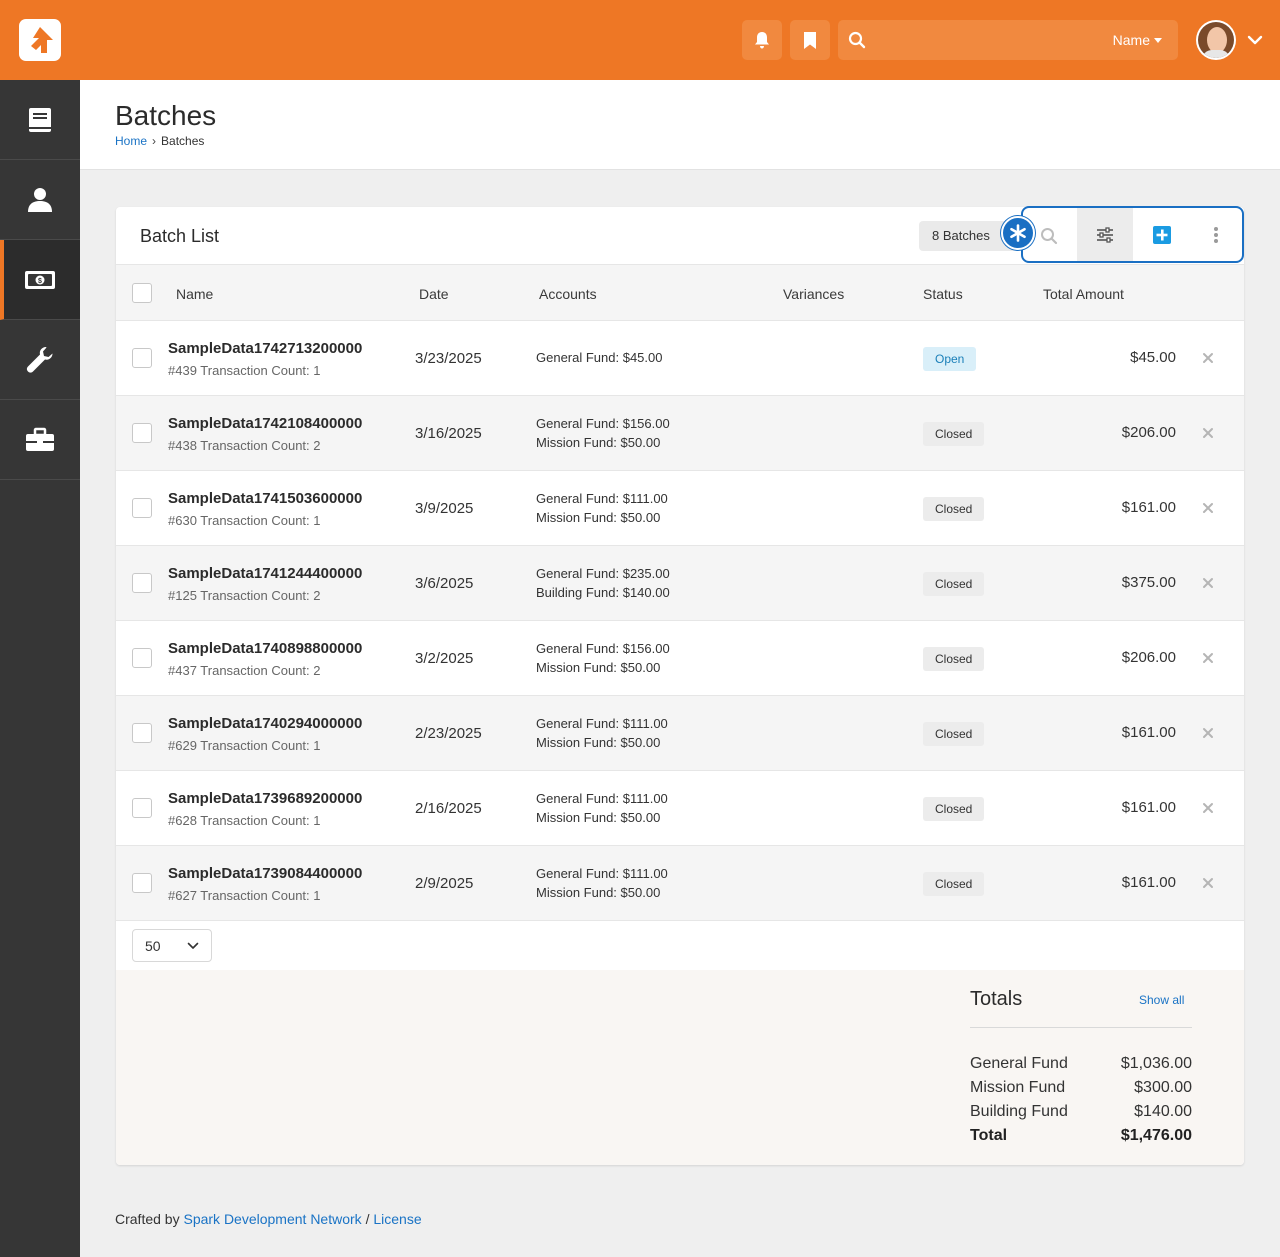 Image resolution: width=1280 pixels, height=1257 pixels. I want to click on batch-account: General Fund: $45.00, so click(599, 357).